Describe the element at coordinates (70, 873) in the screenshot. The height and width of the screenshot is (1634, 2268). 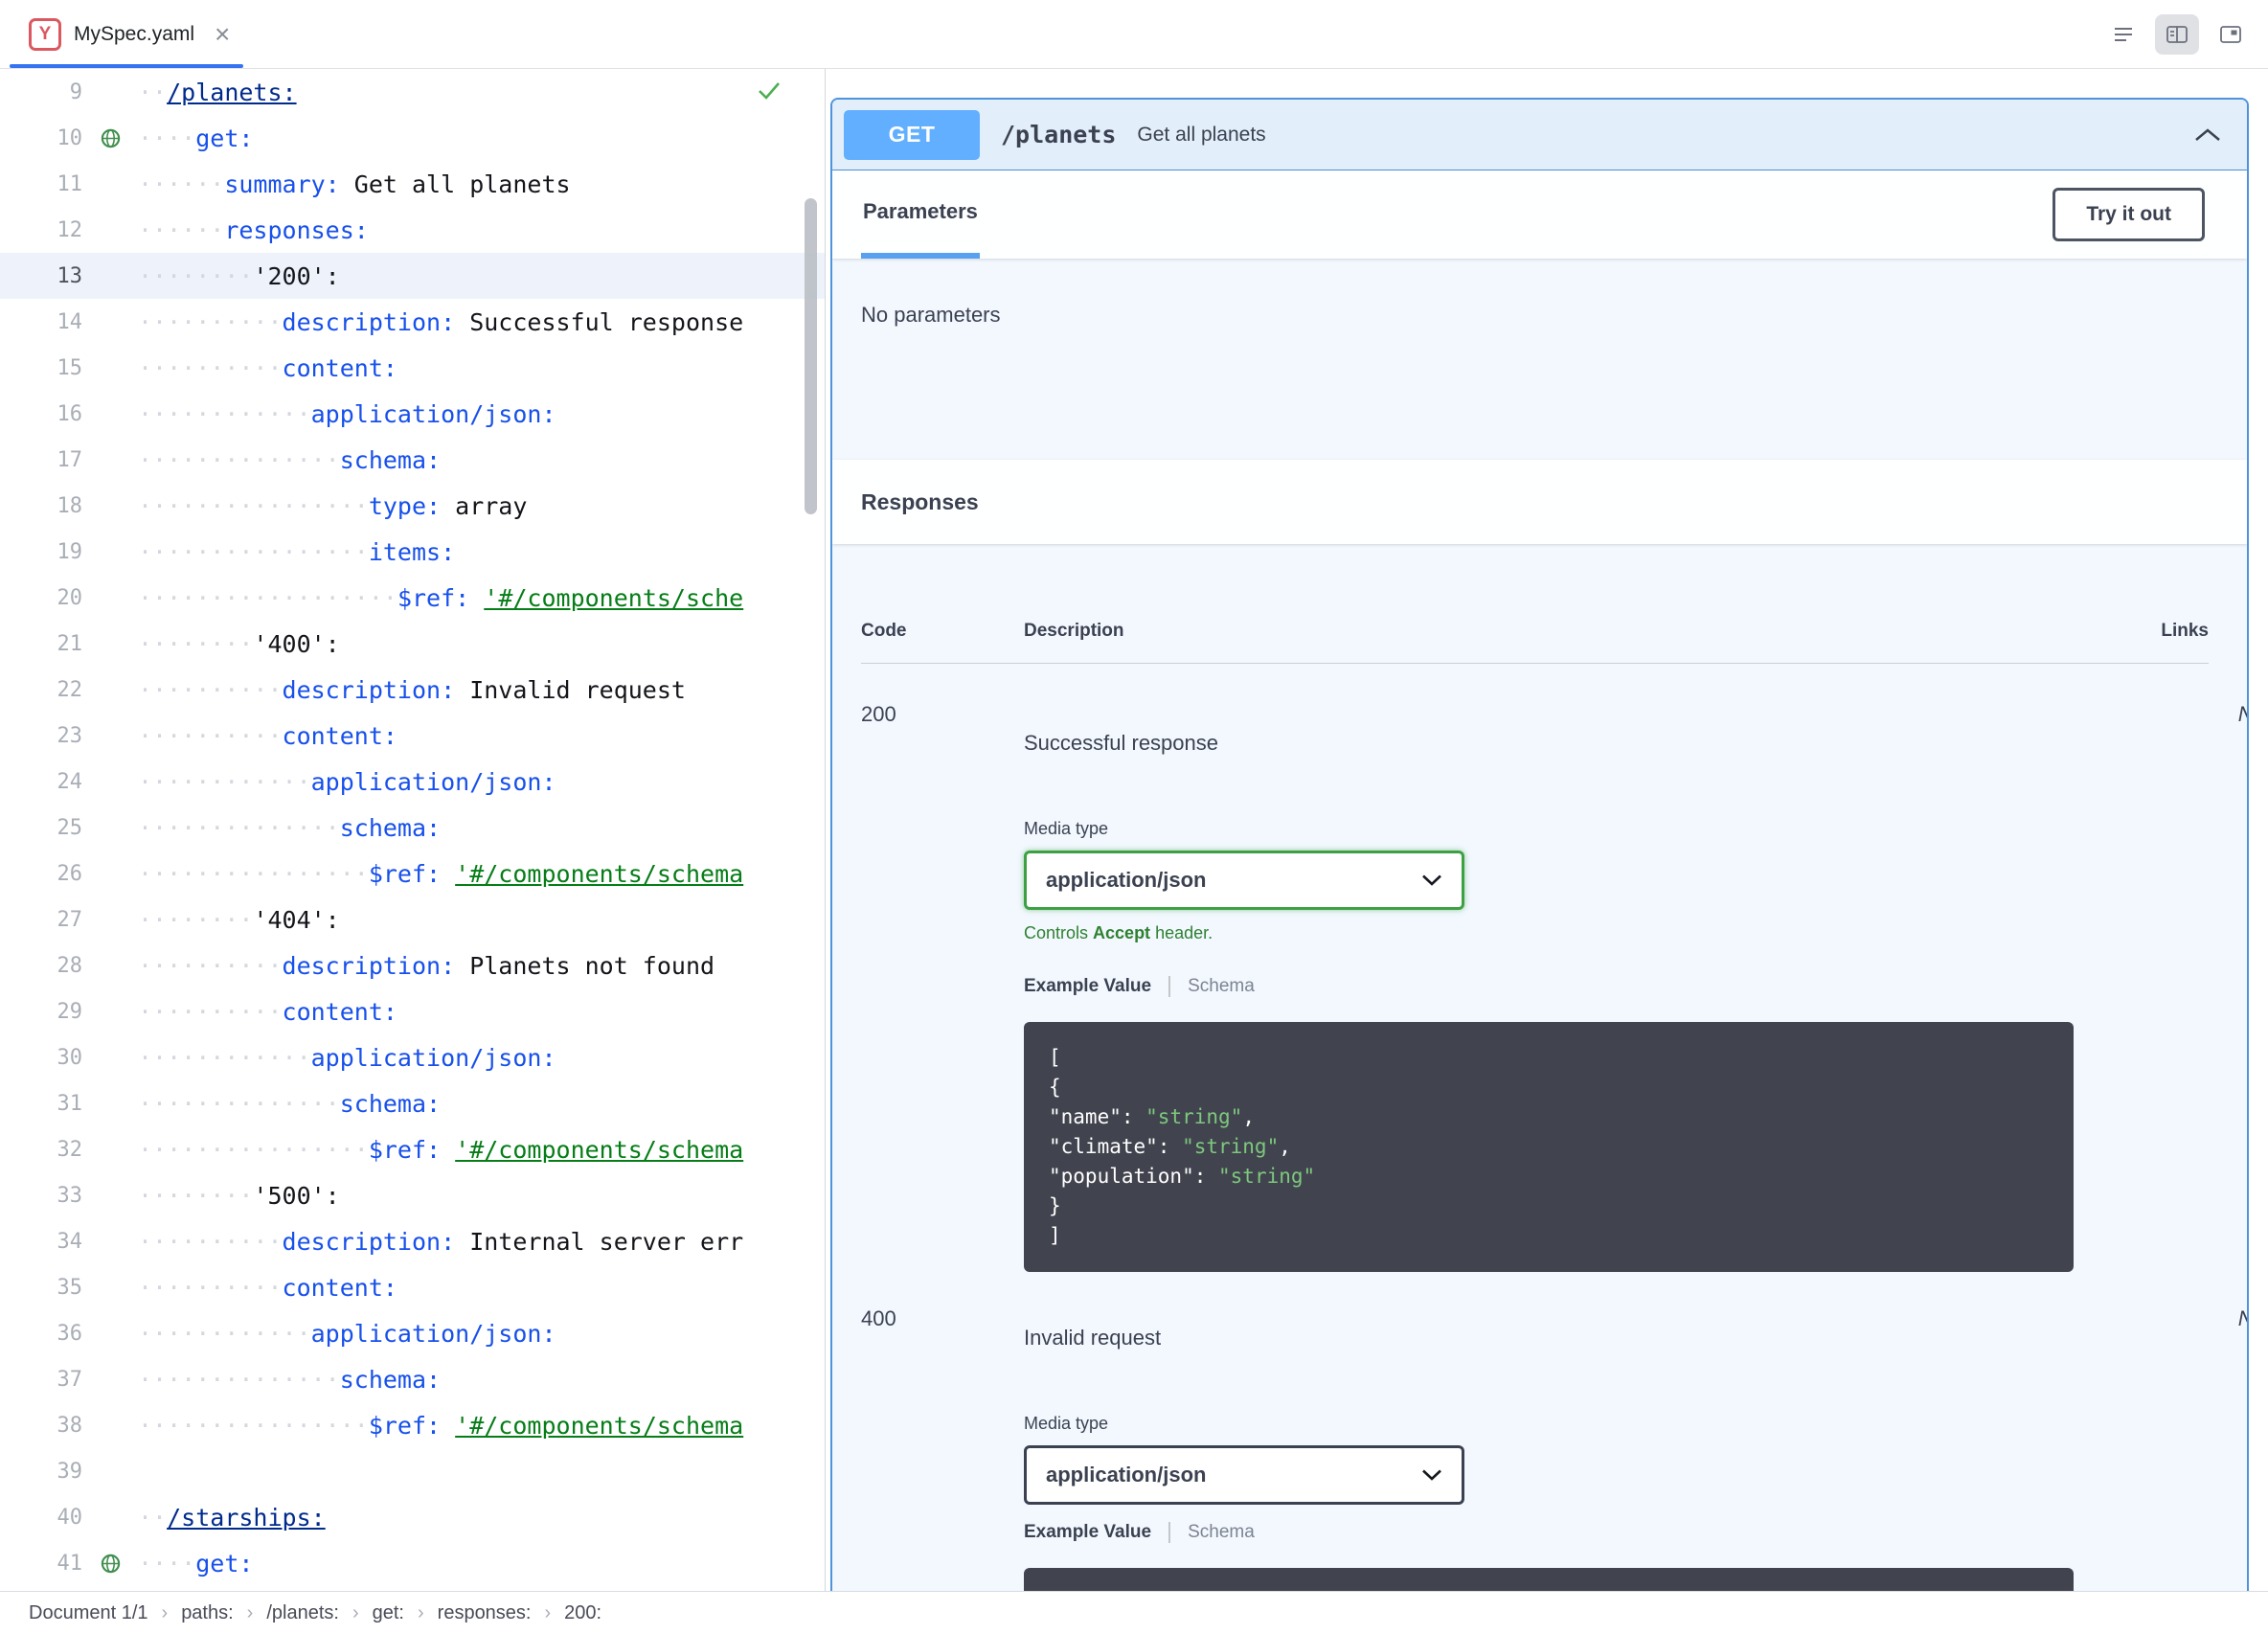
I see `line-number: 26` at that location.